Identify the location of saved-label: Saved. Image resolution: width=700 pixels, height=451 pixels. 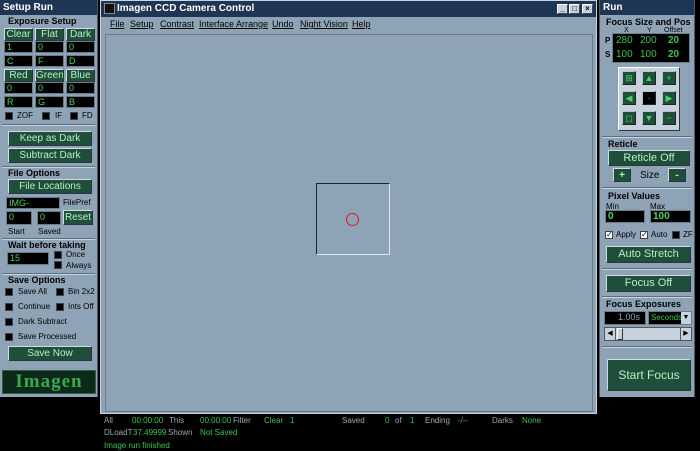
(49, 231).